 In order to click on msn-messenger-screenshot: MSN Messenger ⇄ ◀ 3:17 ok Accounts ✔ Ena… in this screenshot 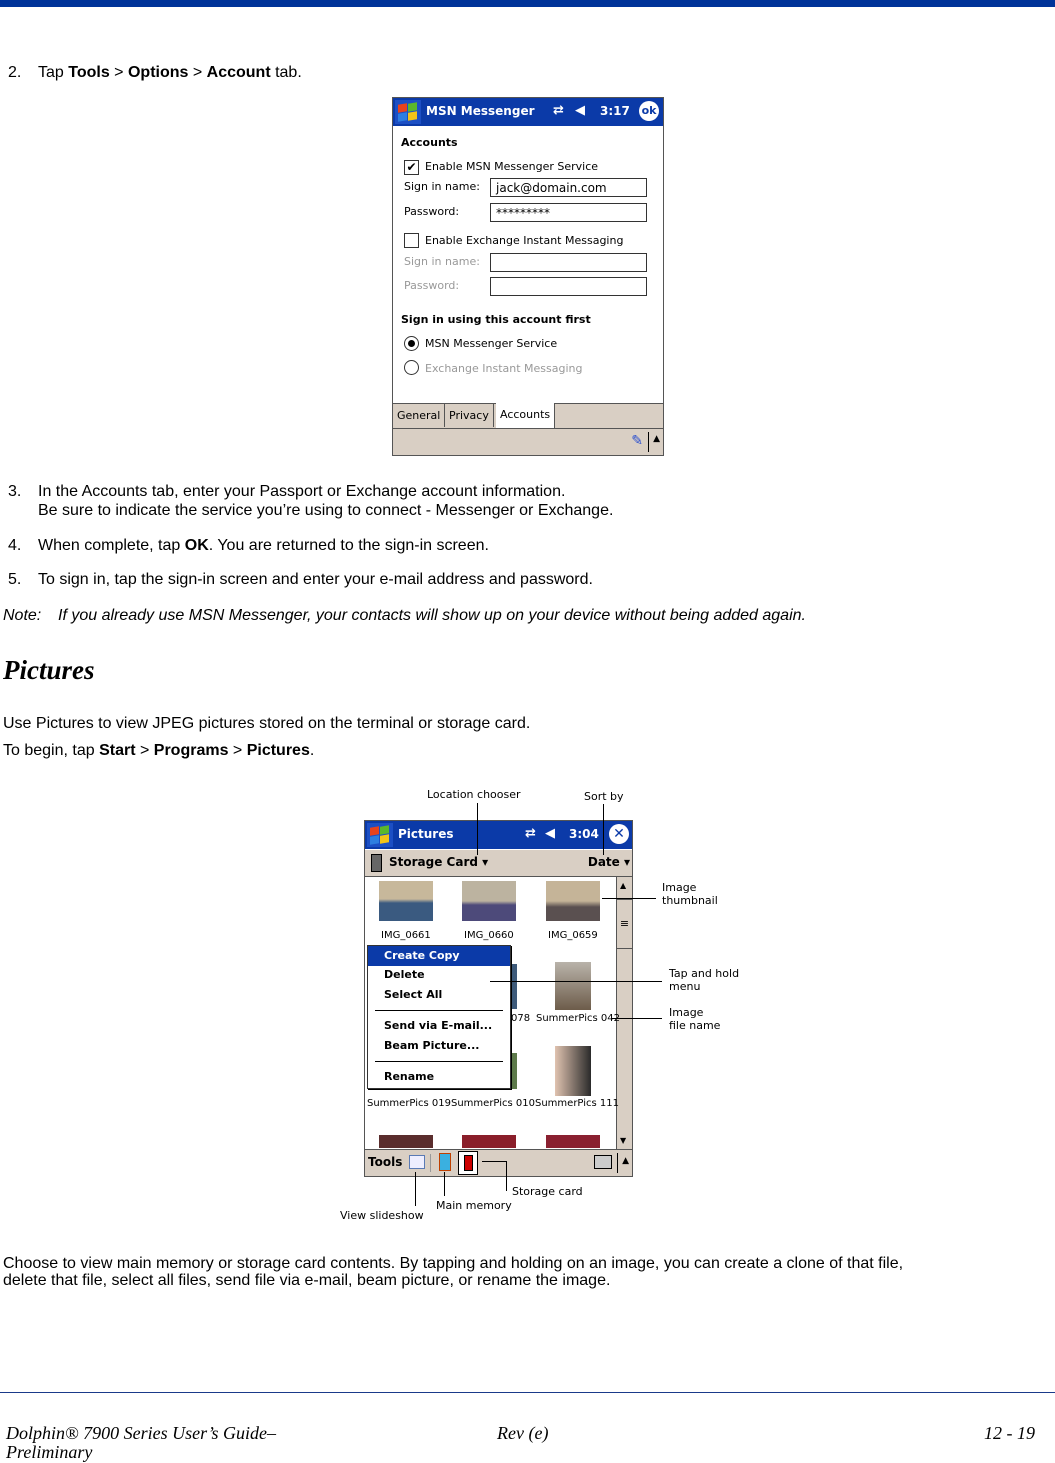, I will do `click(528, 276)`.